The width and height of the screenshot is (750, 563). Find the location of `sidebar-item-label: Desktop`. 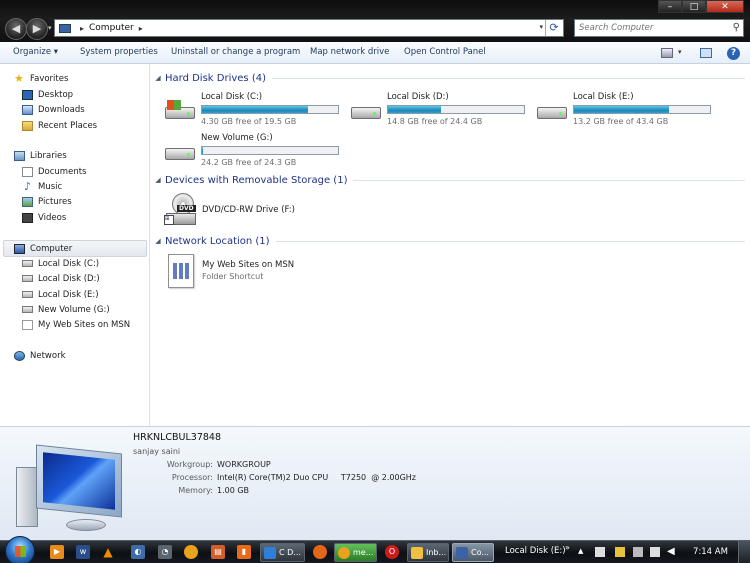

sidebar-item-label: Desktop is located at coordinates (56, 94).